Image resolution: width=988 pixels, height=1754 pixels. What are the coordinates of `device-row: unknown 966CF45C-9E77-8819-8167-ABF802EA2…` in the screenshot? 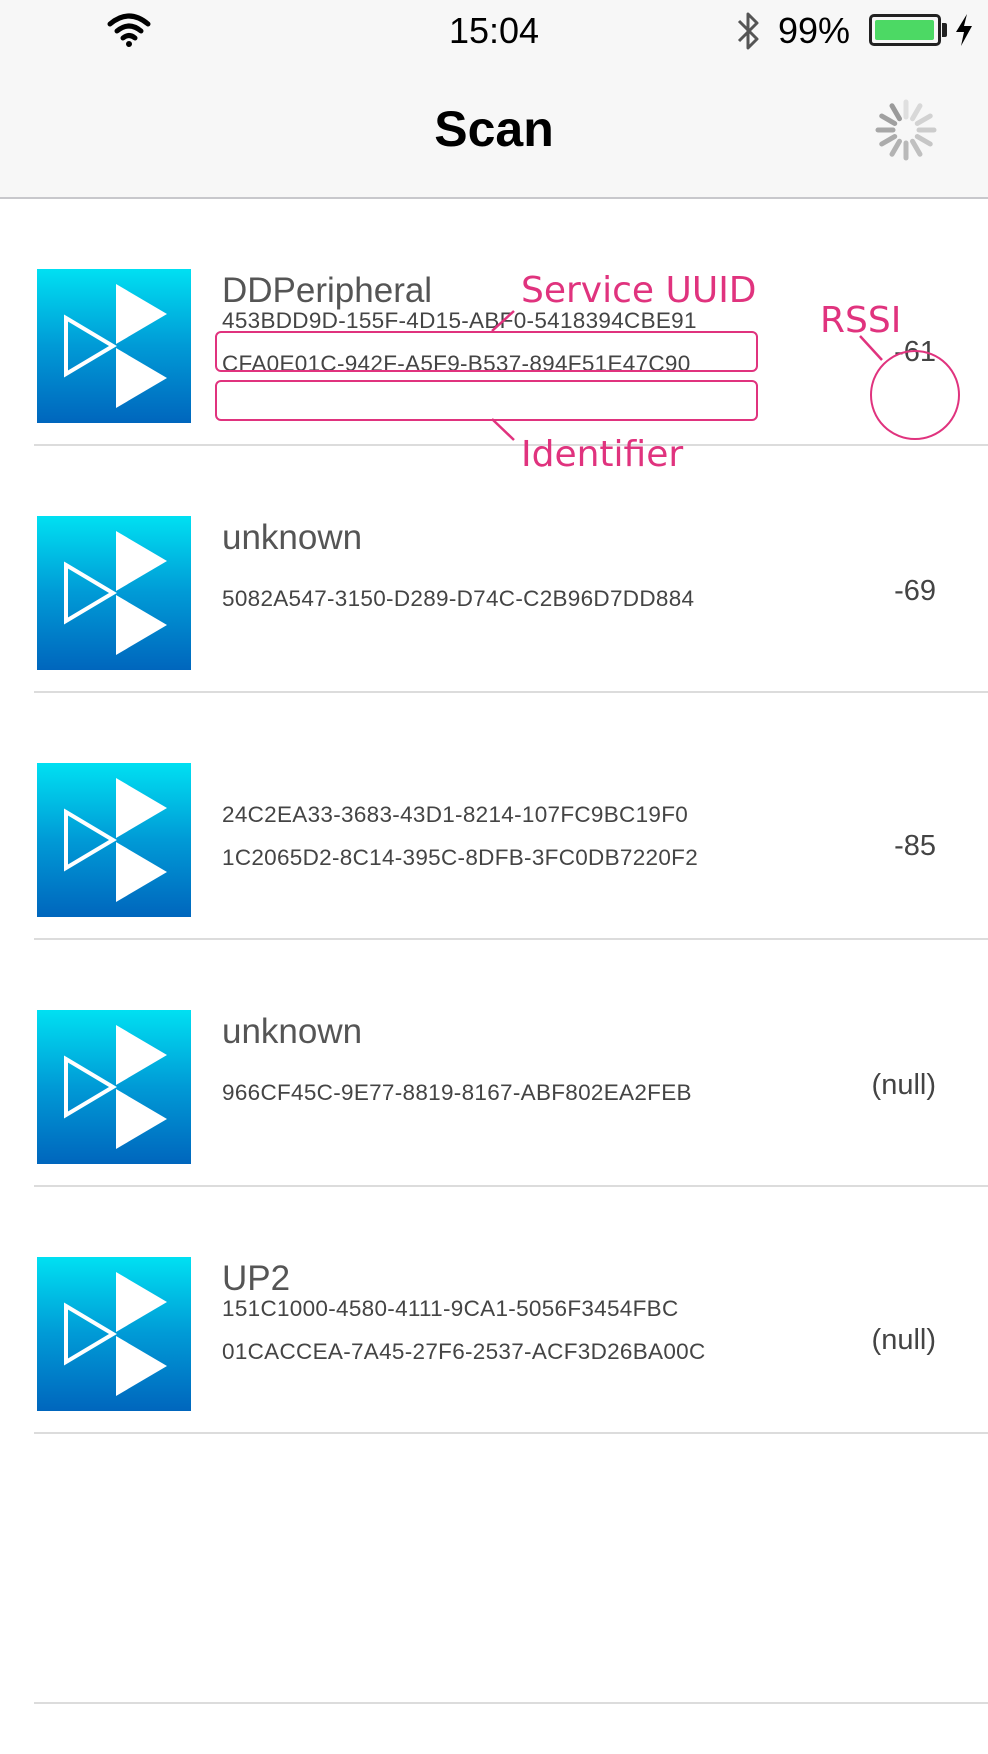 It's located at (494, 1063).